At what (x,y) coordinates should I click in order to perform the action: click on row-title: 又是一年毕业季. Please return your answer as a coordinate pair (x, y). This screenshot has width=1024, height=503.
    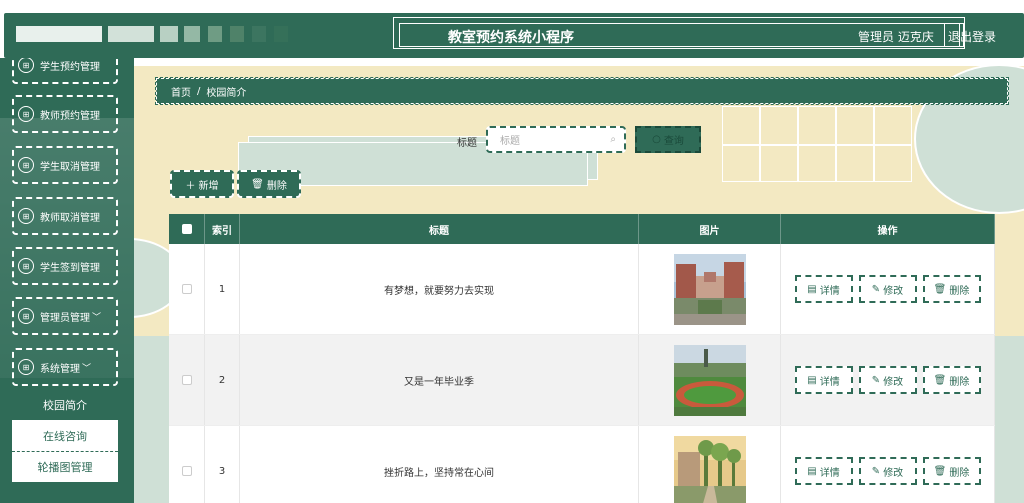
    Looking at the image, I should click on (439, 380).